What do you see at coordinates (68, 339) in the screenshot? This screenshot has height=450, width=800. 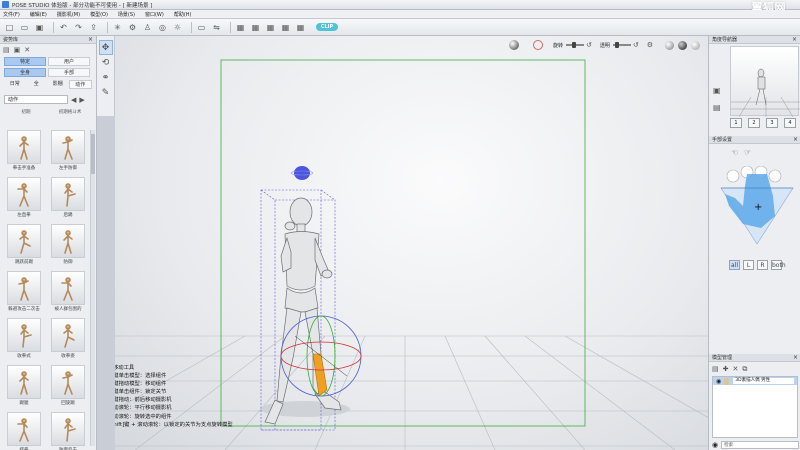 I see `pose-thumbnail: 收拳姿` at bounding box center [68, 339].